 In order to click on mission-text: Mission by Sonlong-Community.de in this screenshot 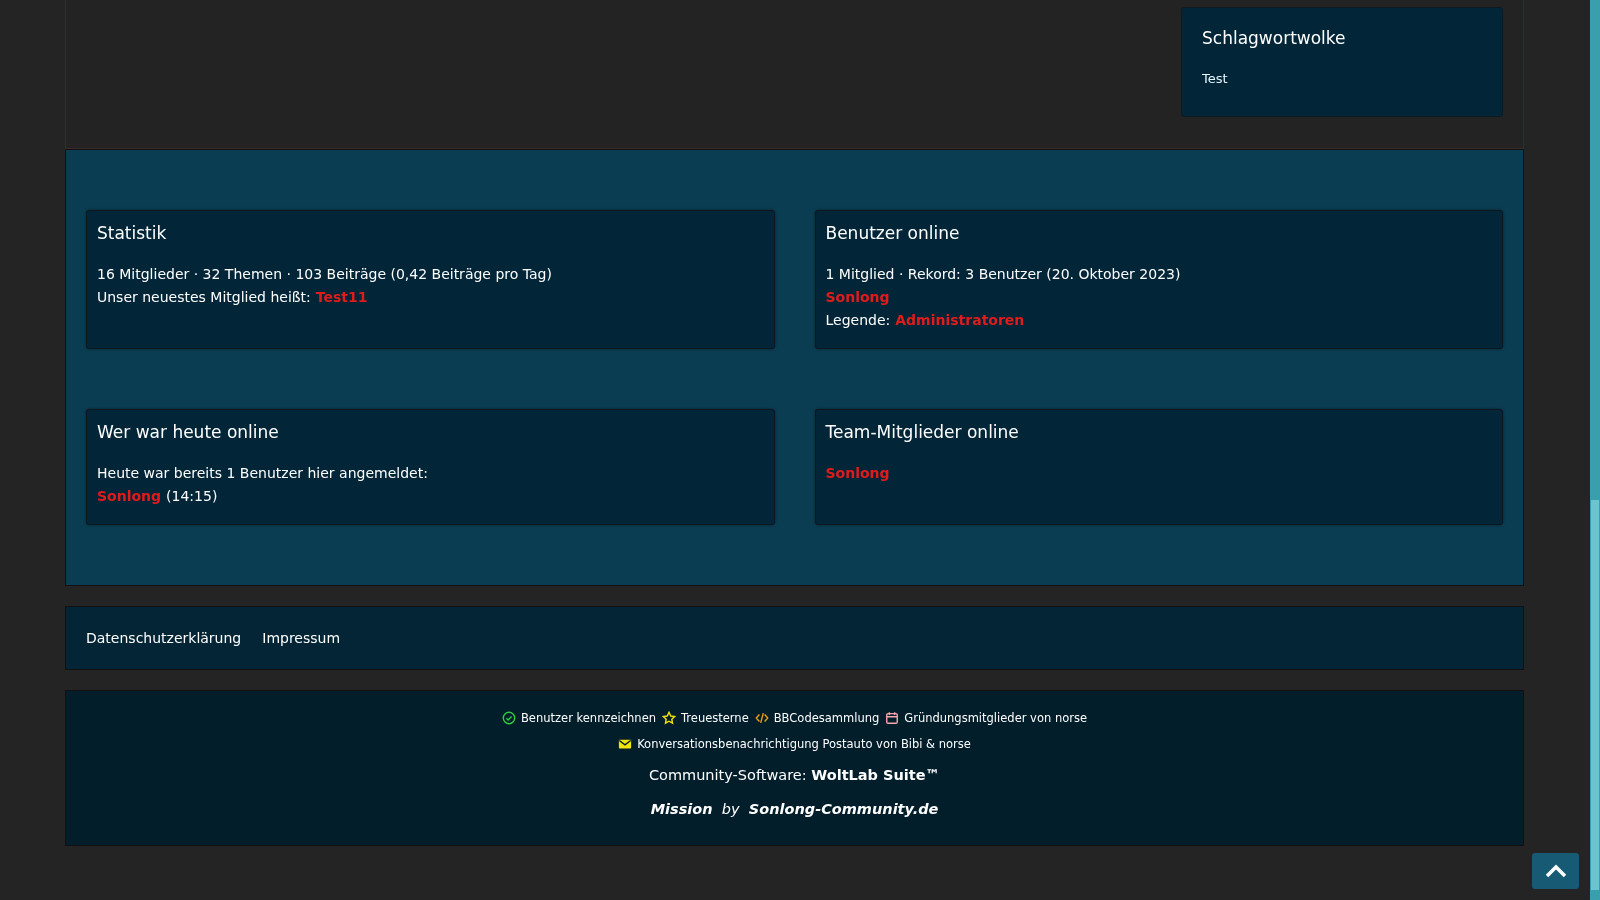, I will do `click(794, 809)`.